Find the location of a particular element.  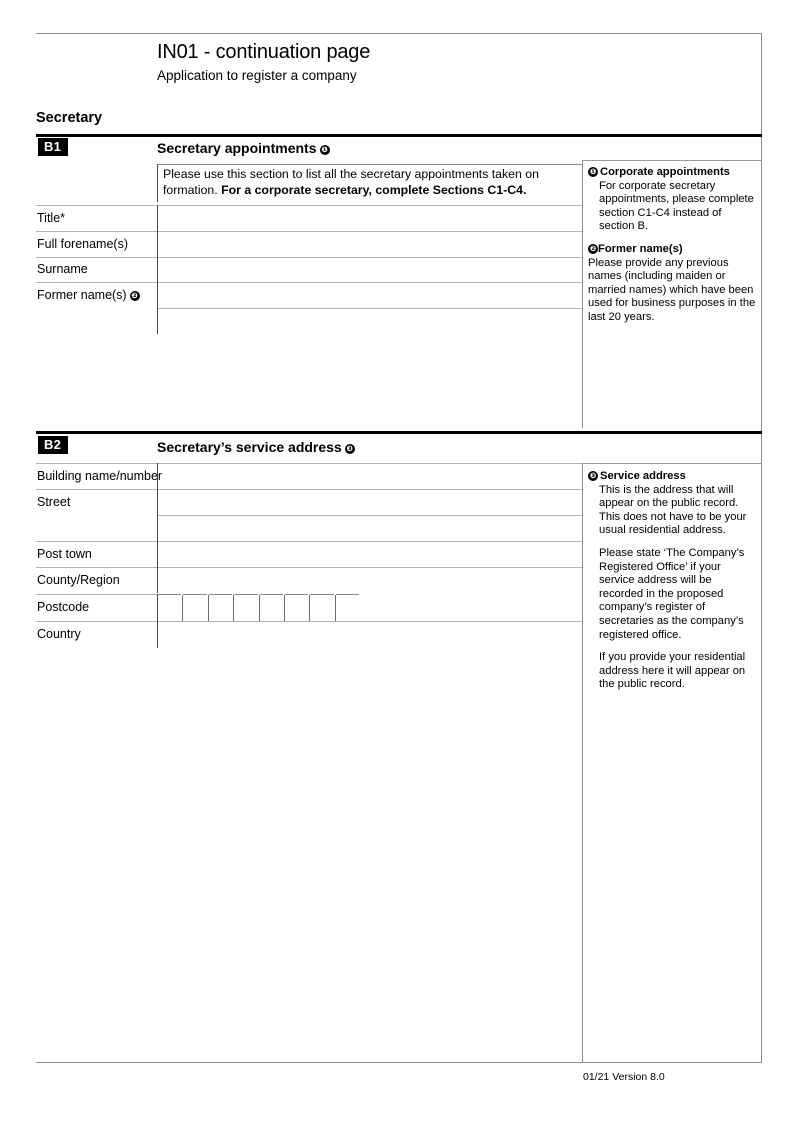

b2-row-street-divider is located at coordinates (157, 502).